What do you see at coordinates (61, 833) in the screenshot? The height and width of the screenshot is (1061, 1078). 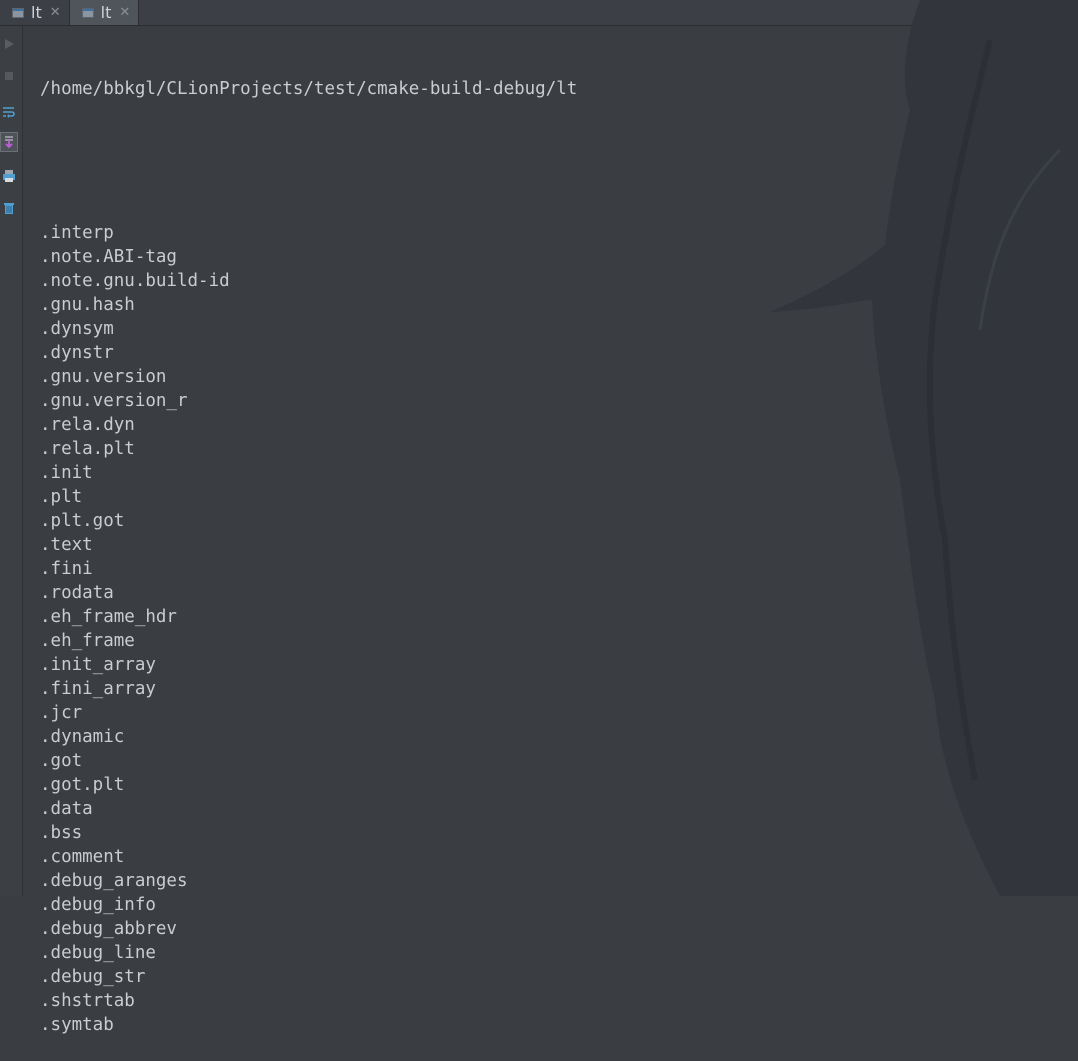 I see `section-line: .bss` at bounding box center [61, 833].